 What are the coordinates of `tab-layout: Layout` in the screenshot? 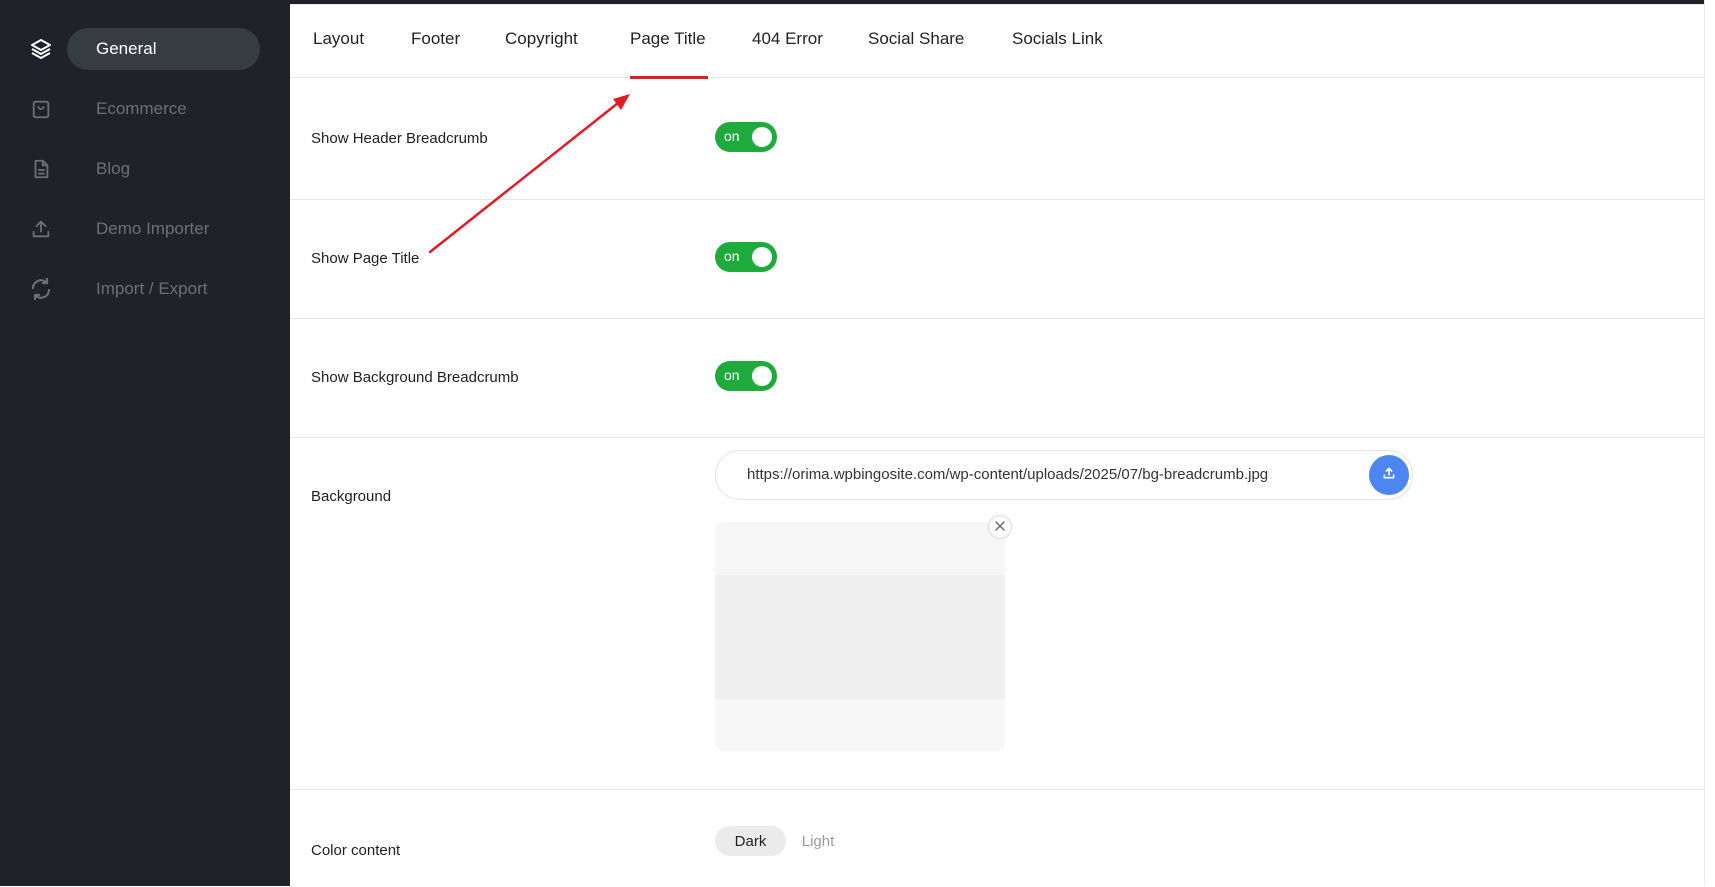 It's located at (338, 39).